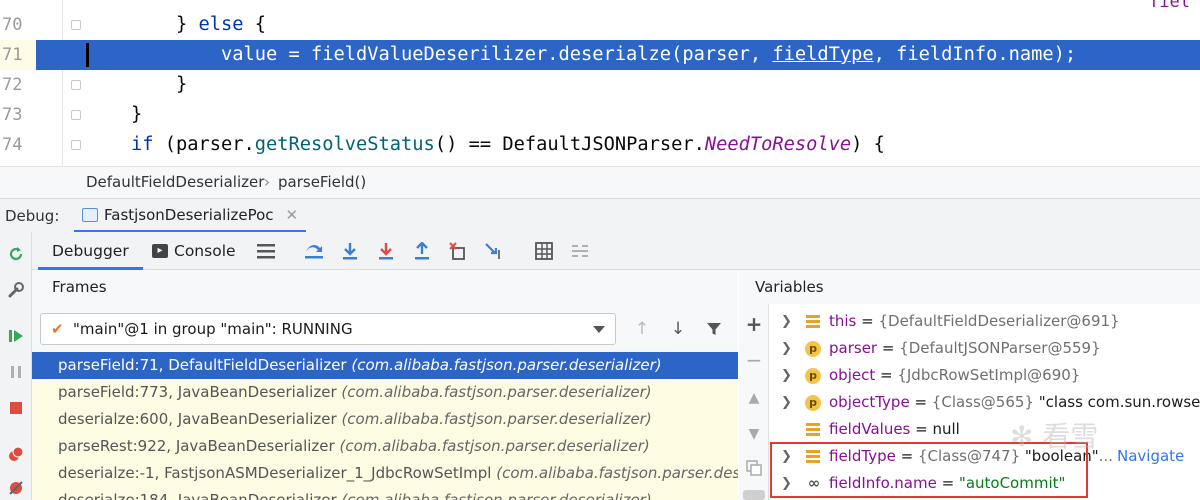  What do you see at coordinates (12, 145) in the screenshot?
I see `line-number: 74` at bounding box center [12, 145].